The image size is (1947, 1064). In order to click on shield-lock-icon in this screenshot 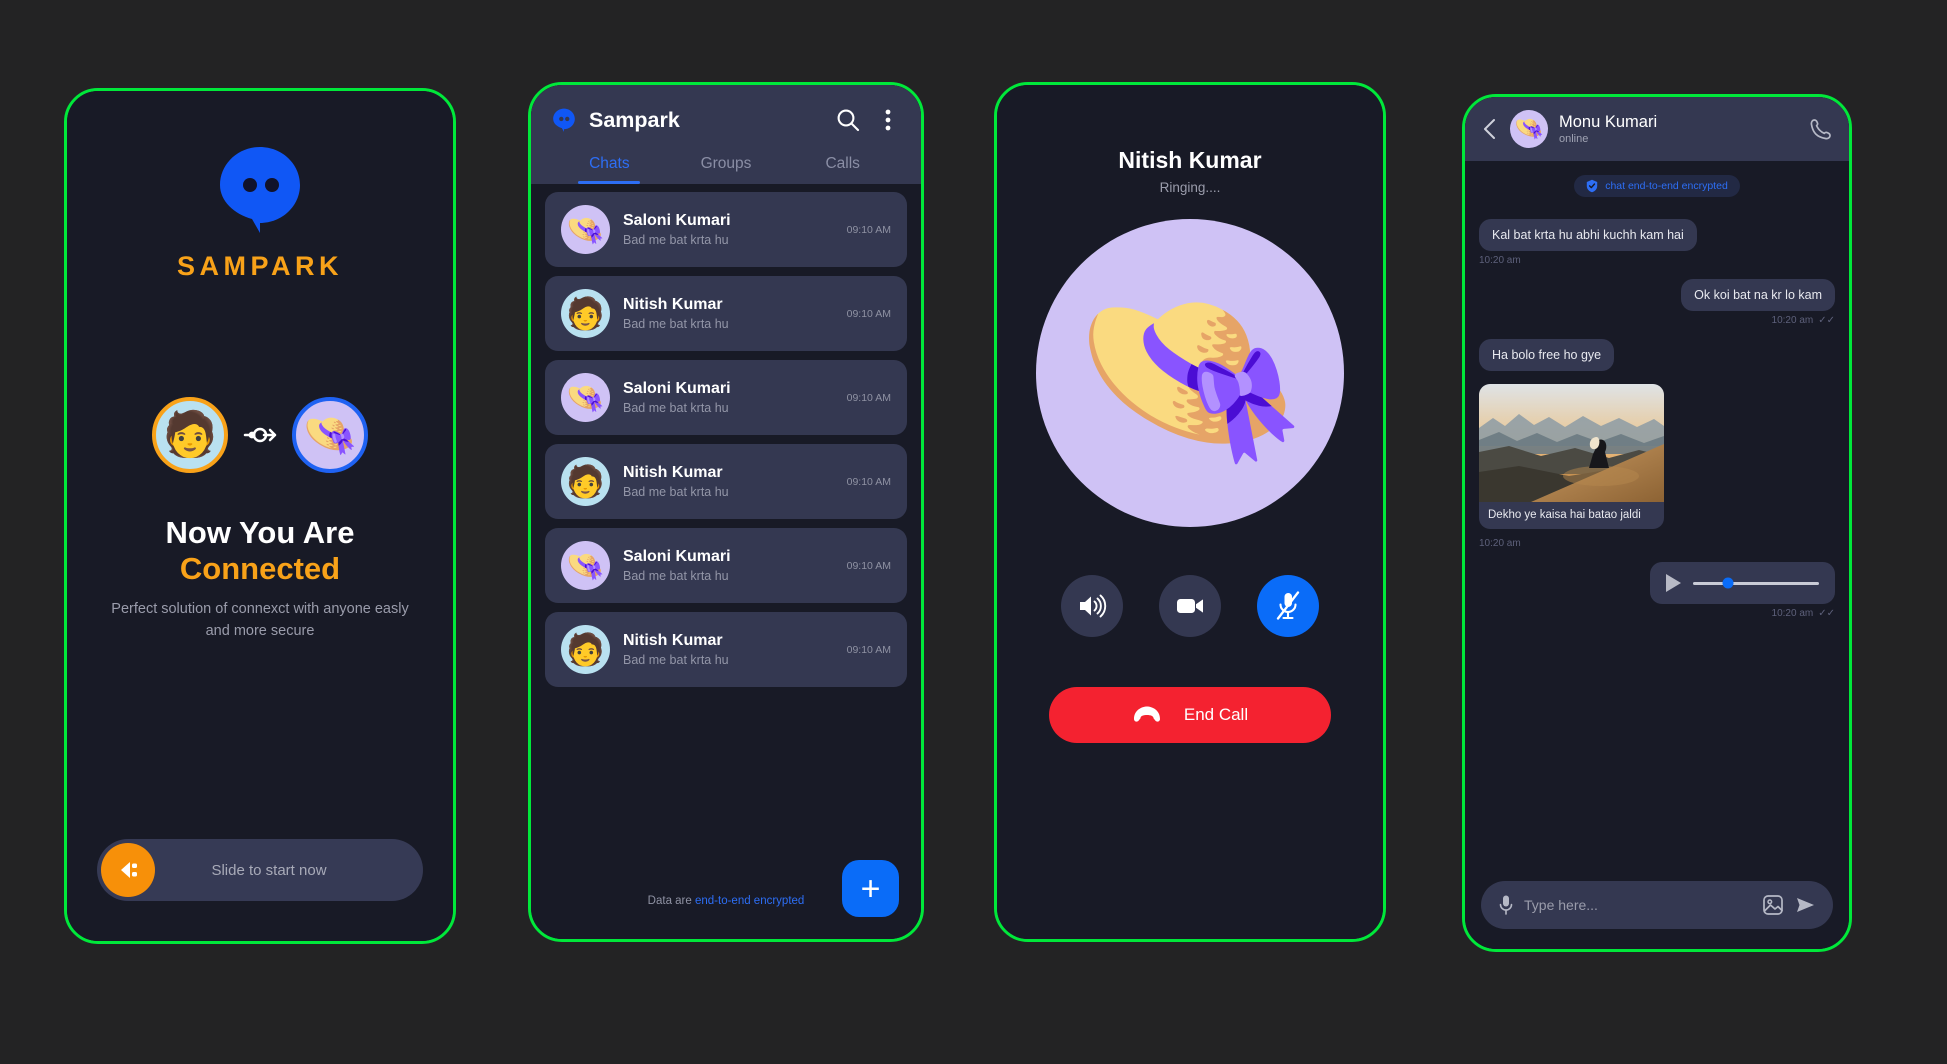, I will do `click(1592, 186)`.